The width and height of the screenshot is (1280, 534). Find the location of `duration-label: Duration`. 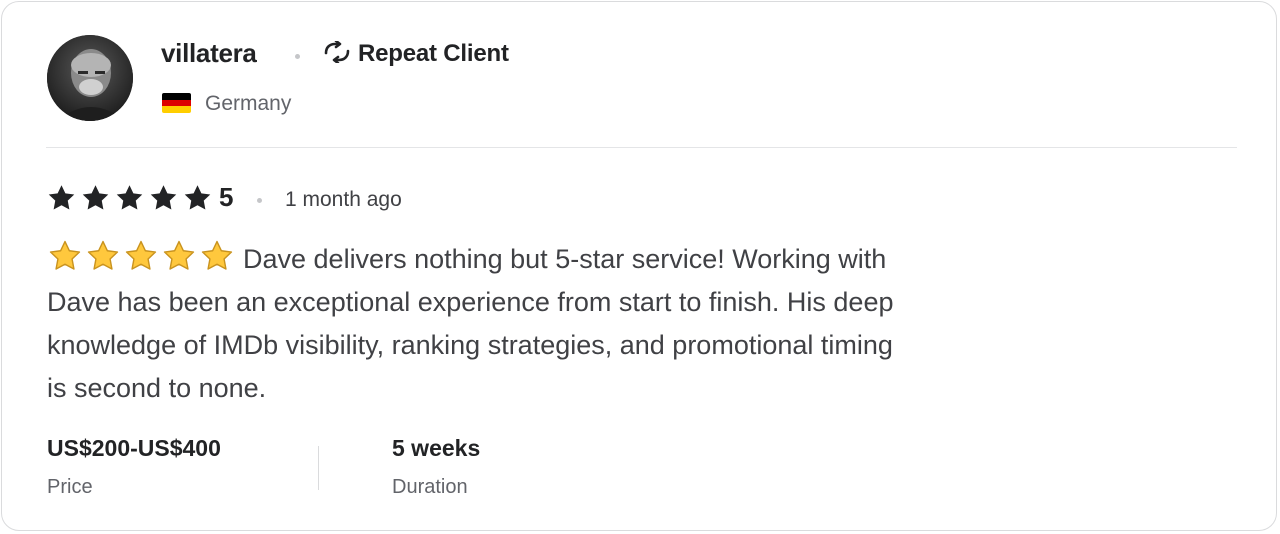

duration-label: Duration is located at coordinates (430, 487).